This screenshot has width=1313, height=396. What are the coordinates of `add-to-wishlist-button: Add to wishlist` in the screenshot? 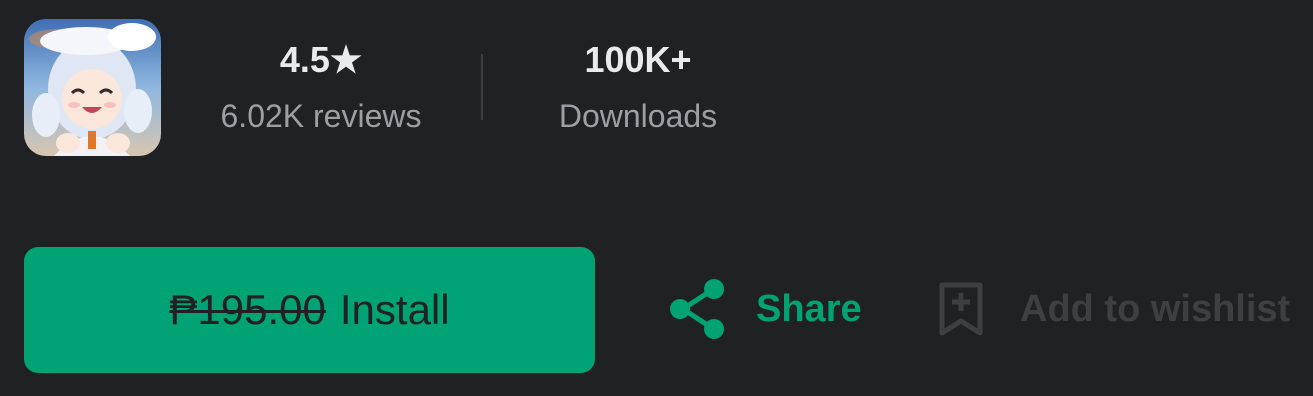 It's located at (1114, 309).